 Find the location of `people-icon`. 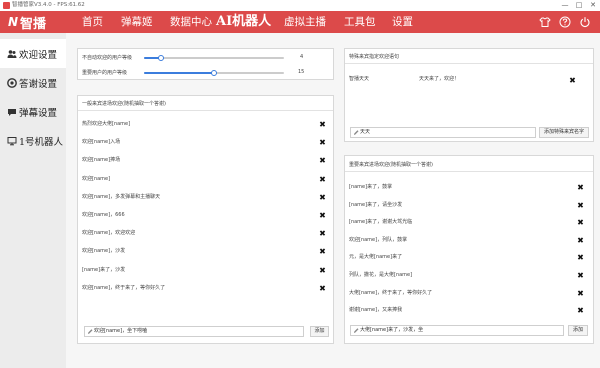

people-icon is located at coordinates (11, 53).